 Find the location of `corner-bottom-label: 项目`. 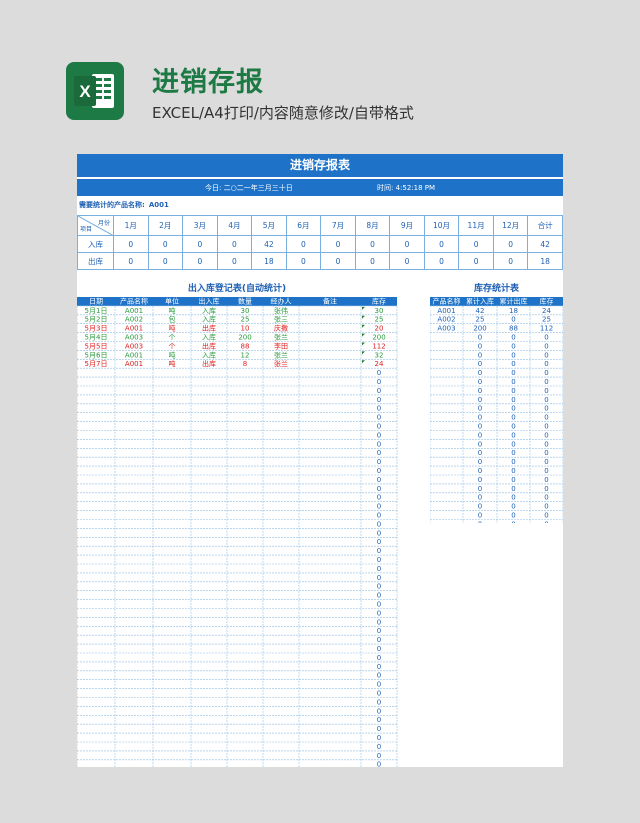

corner-bottom-label: 项目 is located at coordinates (86, 229).